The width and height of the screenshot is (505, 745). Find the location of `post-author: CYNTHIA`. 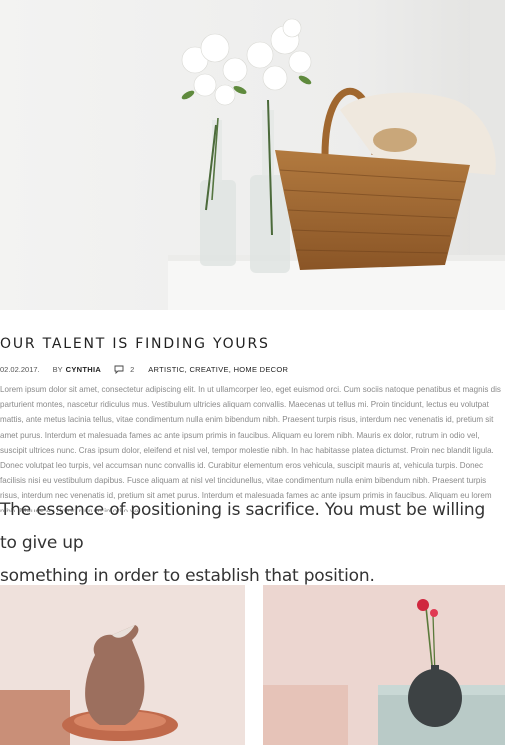

post-author: CYNTHIA is located at coordinates (83, 369).